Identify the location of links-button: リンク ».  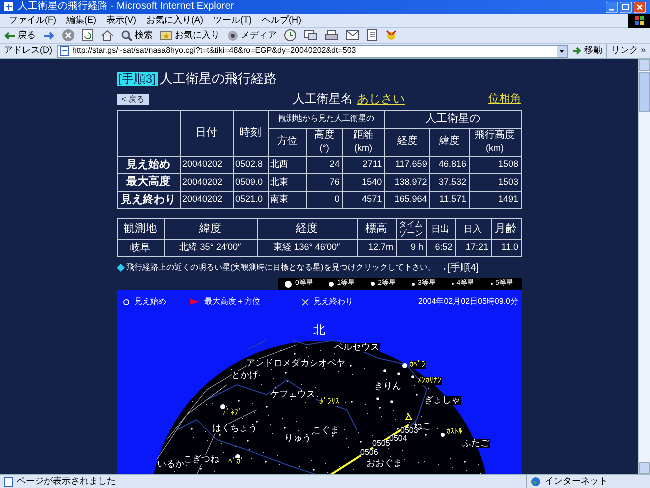
(626, 51).